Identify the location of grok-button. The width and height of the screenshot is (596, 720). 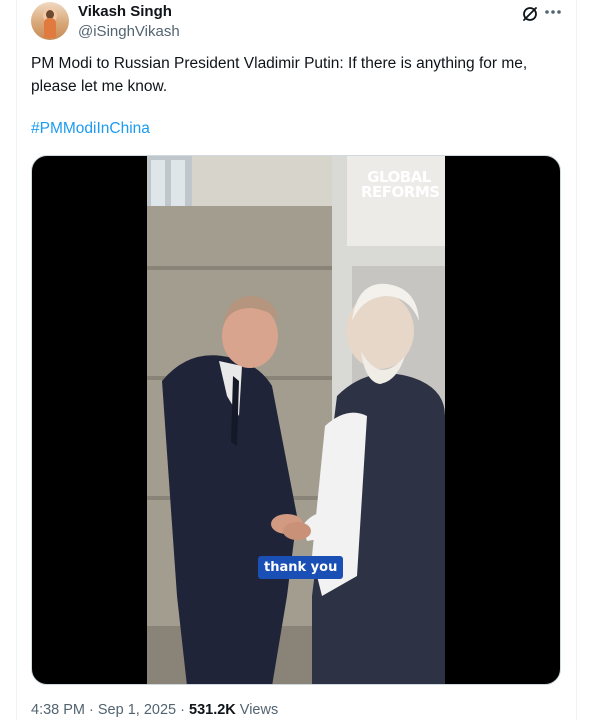
(530, 14).